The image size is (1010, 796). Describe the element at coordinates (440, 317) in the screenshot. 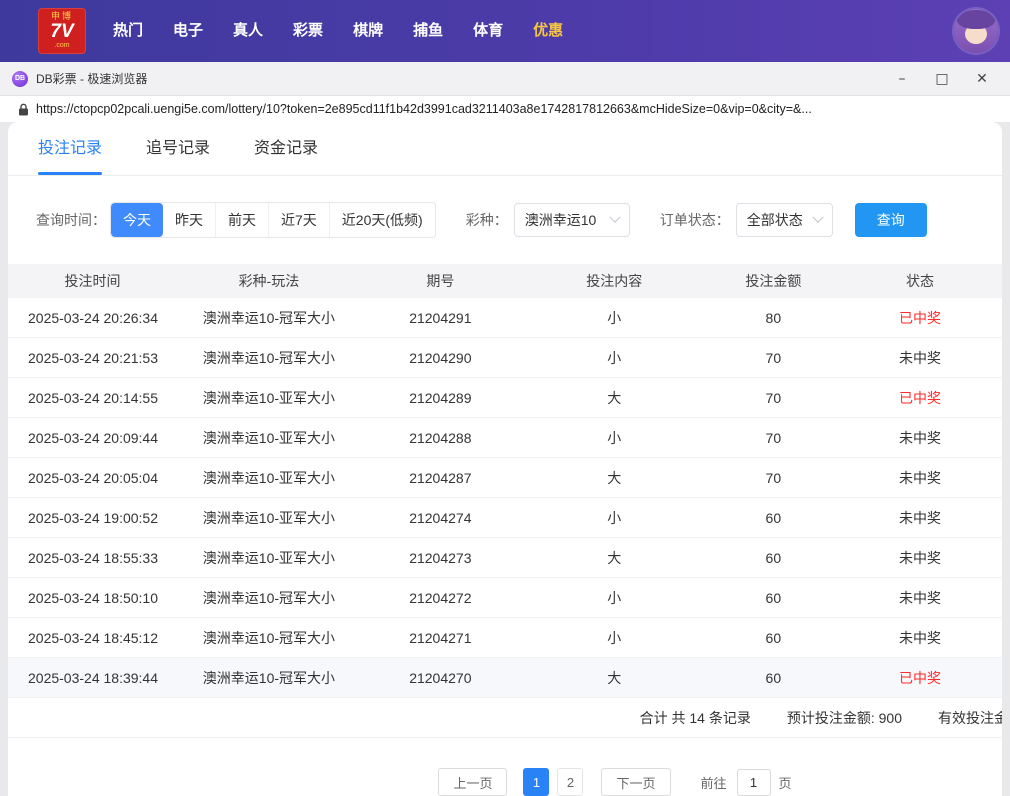

I see `issue-cell: 21204291` at that location.